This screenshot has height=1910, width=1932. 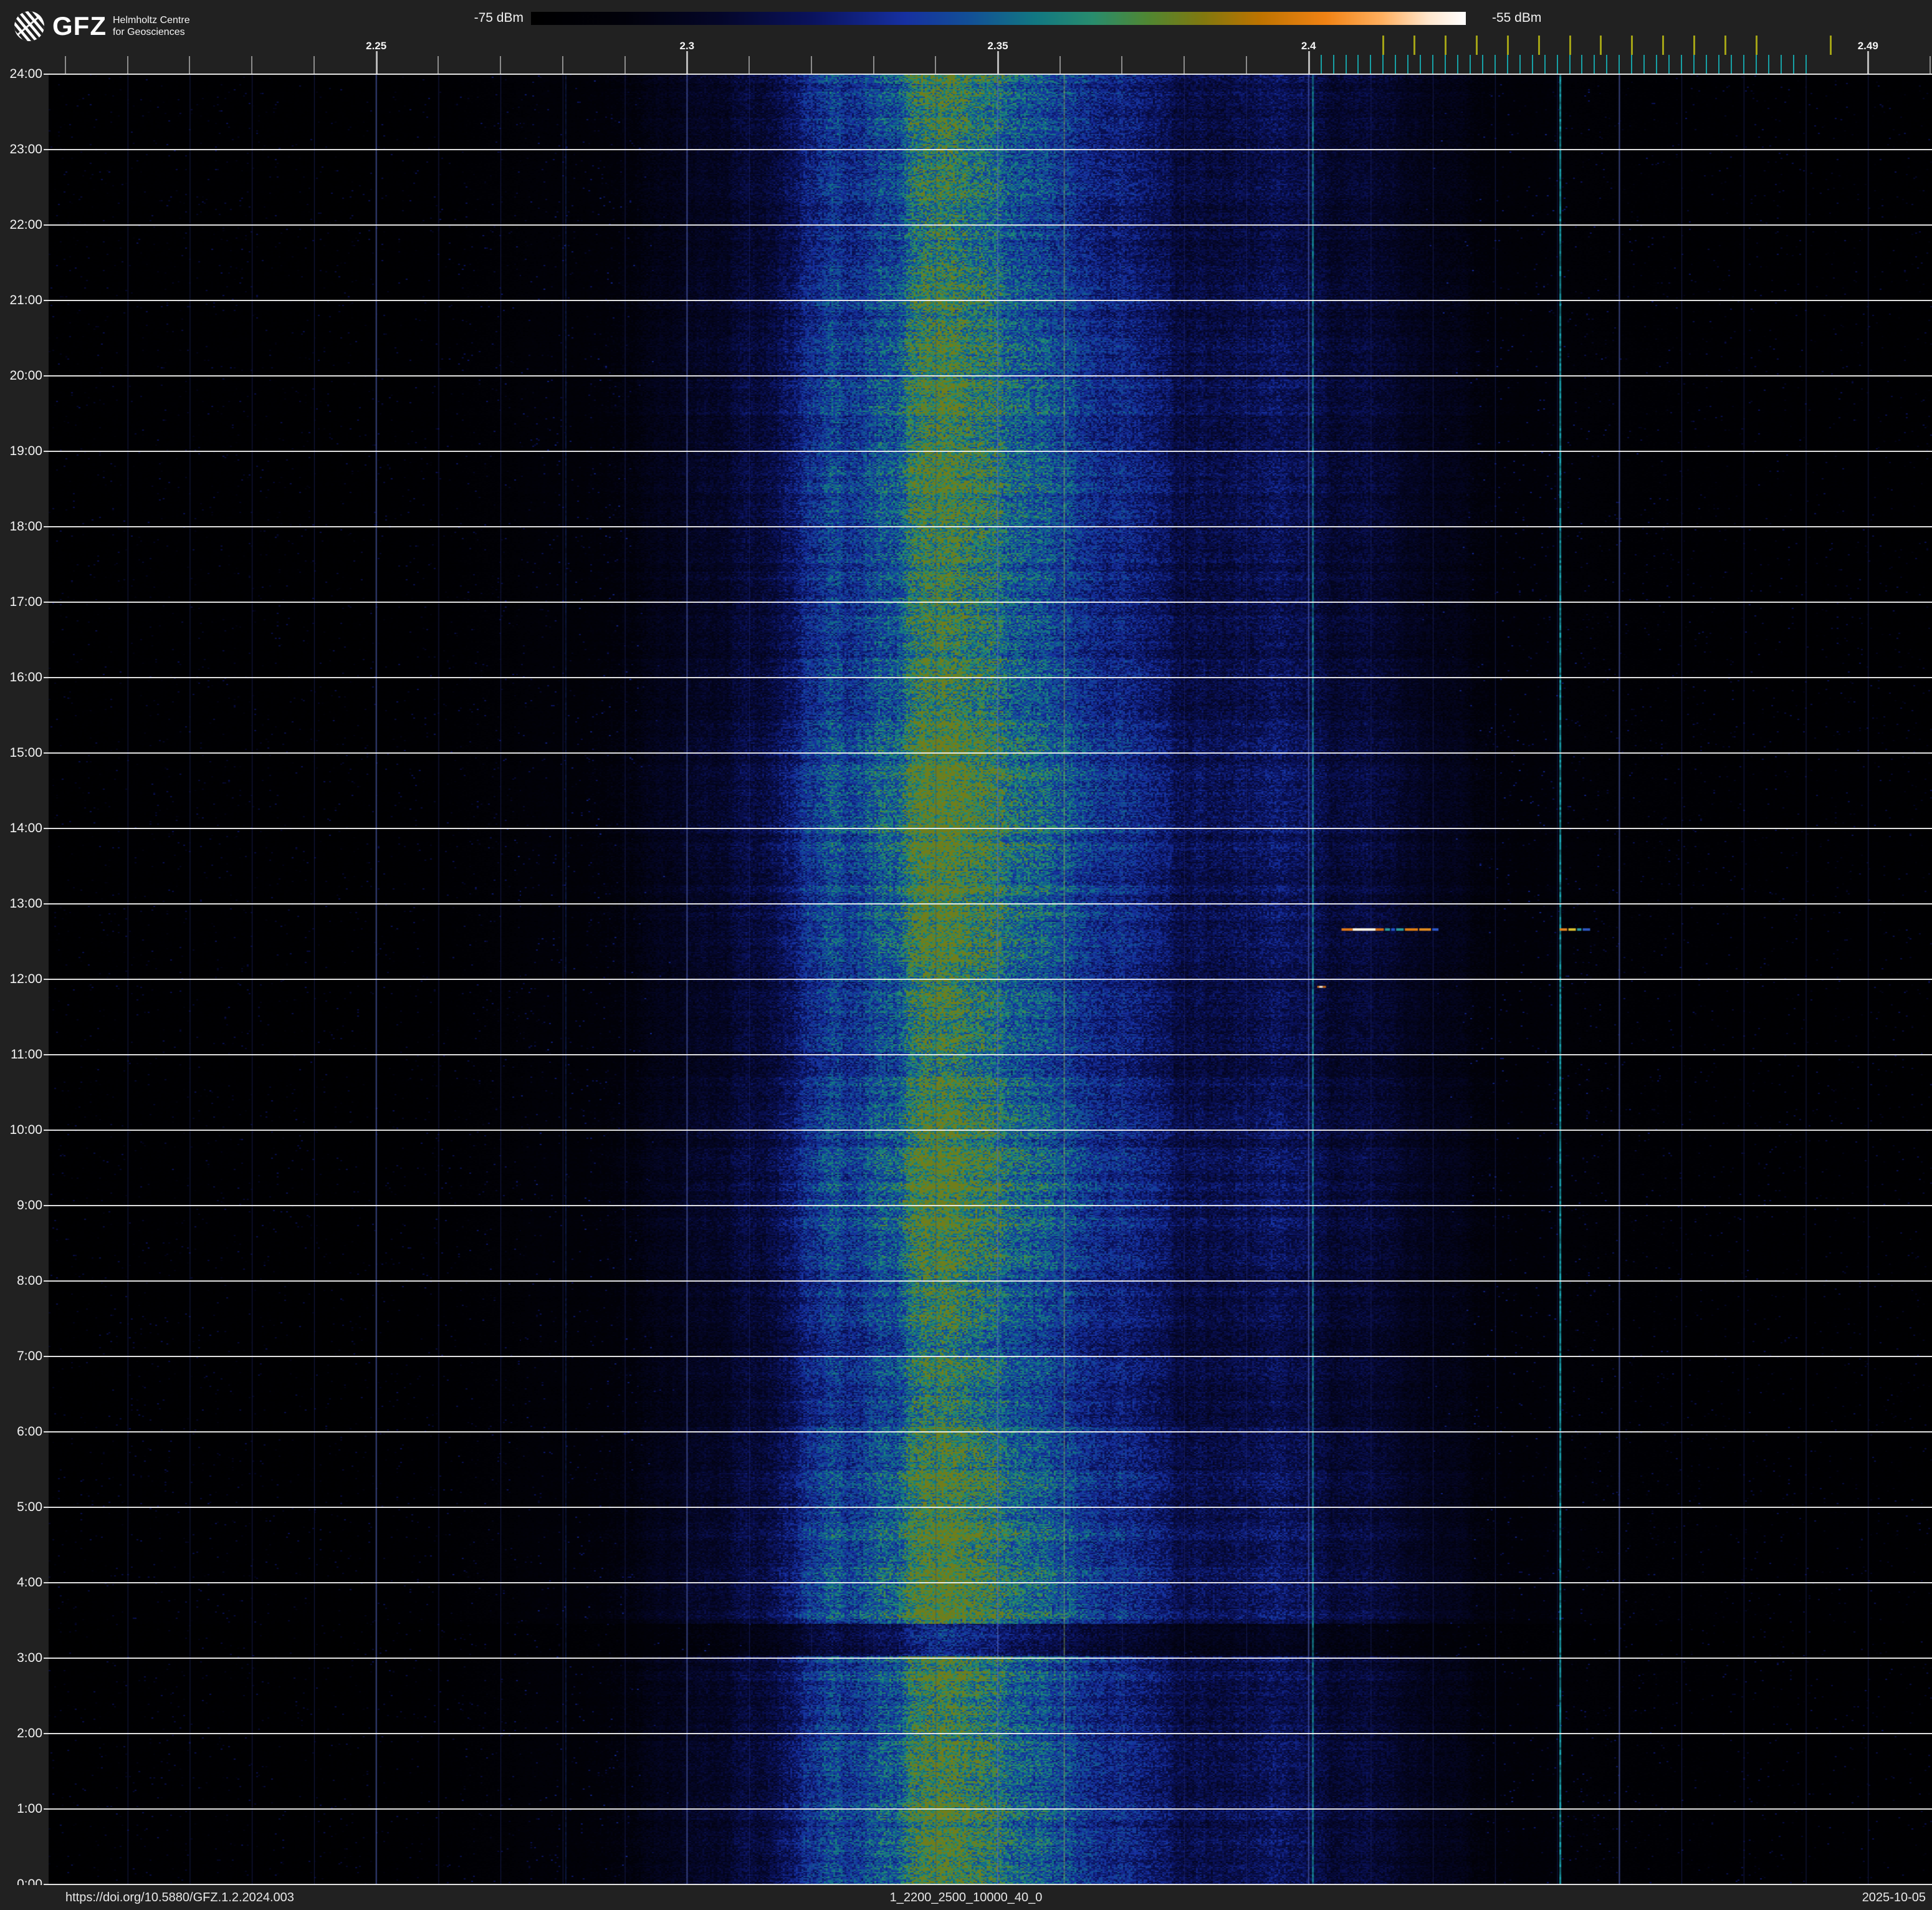 I want to click on dataset-id: 1_2200_2500_10000_40_0, so click(x=966, y=1897).